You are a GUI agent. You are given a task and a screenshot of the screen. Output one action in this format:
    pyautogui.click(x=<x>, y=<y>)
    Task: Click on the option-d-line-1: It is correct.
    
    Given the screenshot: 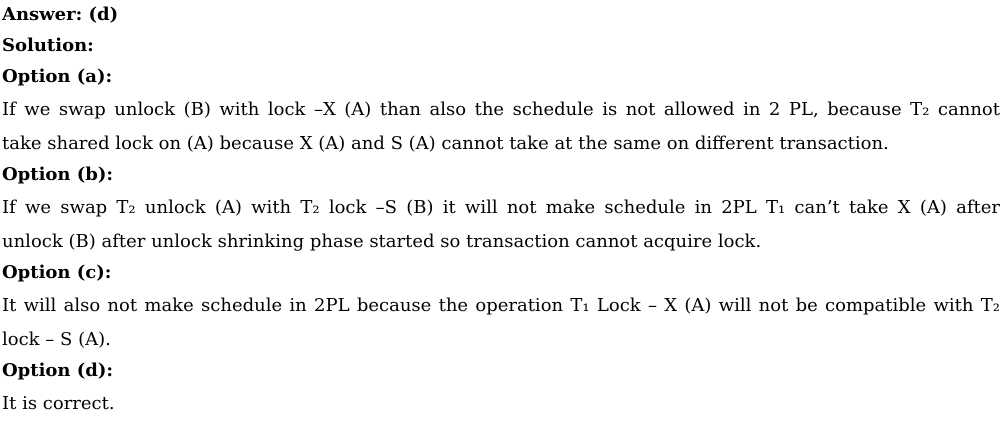 What is the action you would take?
    pyautogui.click(x=58, y=403)
    